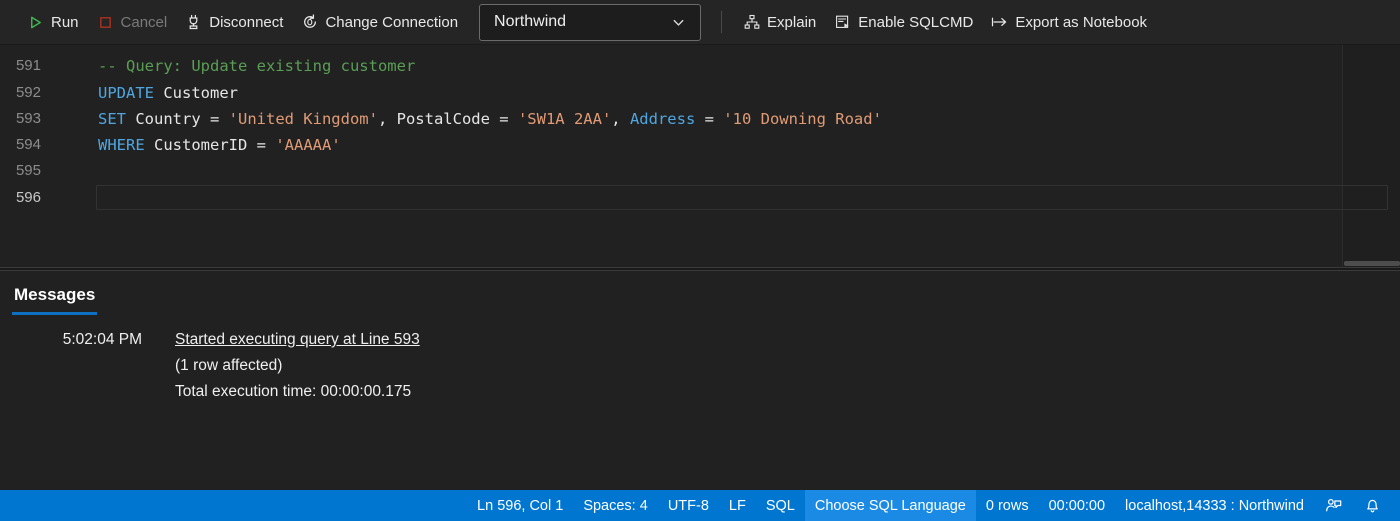 The width and height of the screenshot is (1400, 521). Describe the element at coordinates (229, 365) in the screenshot. I see `message-line: (1 row affected)` at that location.